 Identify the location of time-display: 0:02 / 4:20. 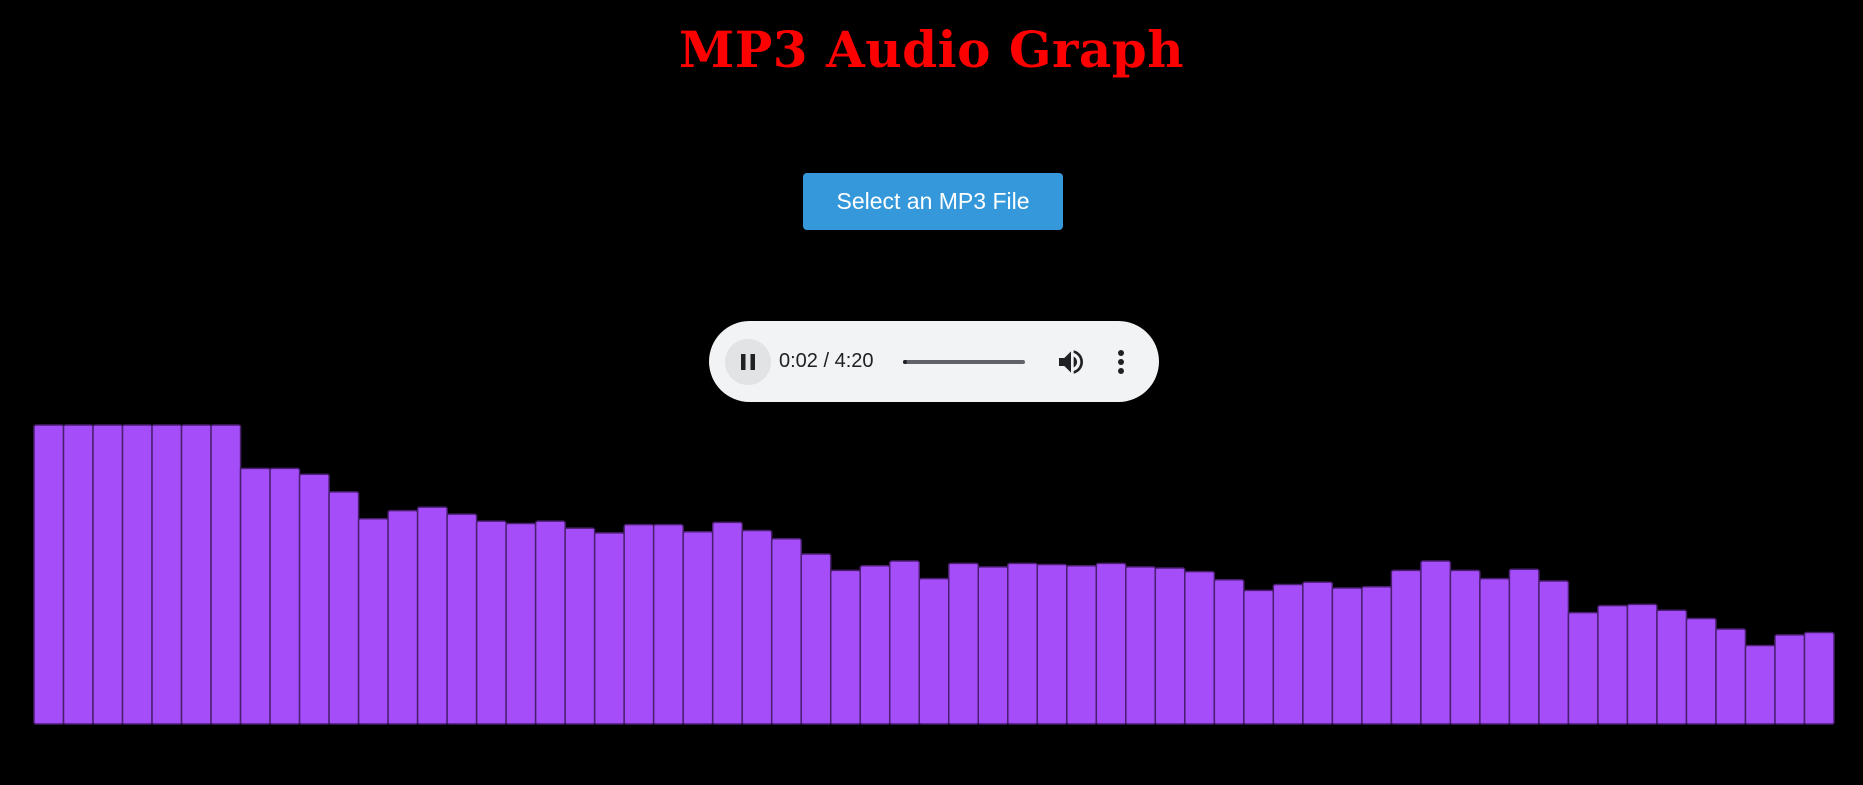
(826, 361).